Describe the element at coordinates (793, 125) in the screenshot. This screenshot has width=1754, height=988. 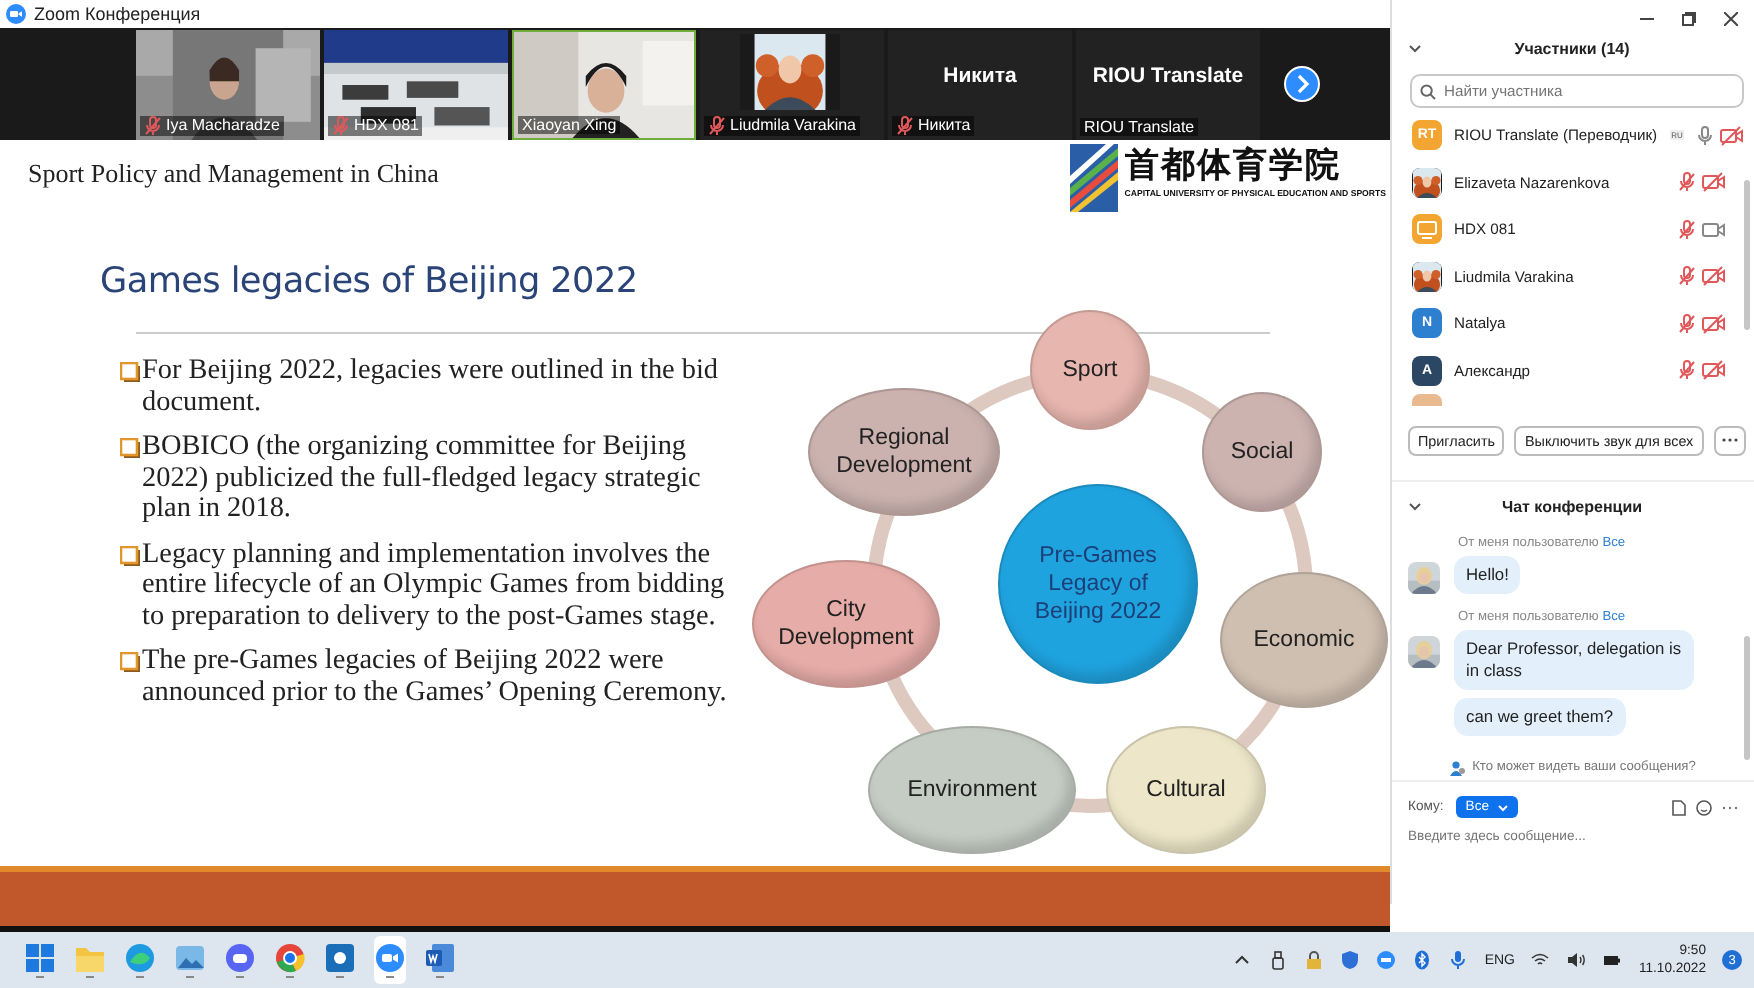
I see `participant-name: Liudmila Varakina` at that location.